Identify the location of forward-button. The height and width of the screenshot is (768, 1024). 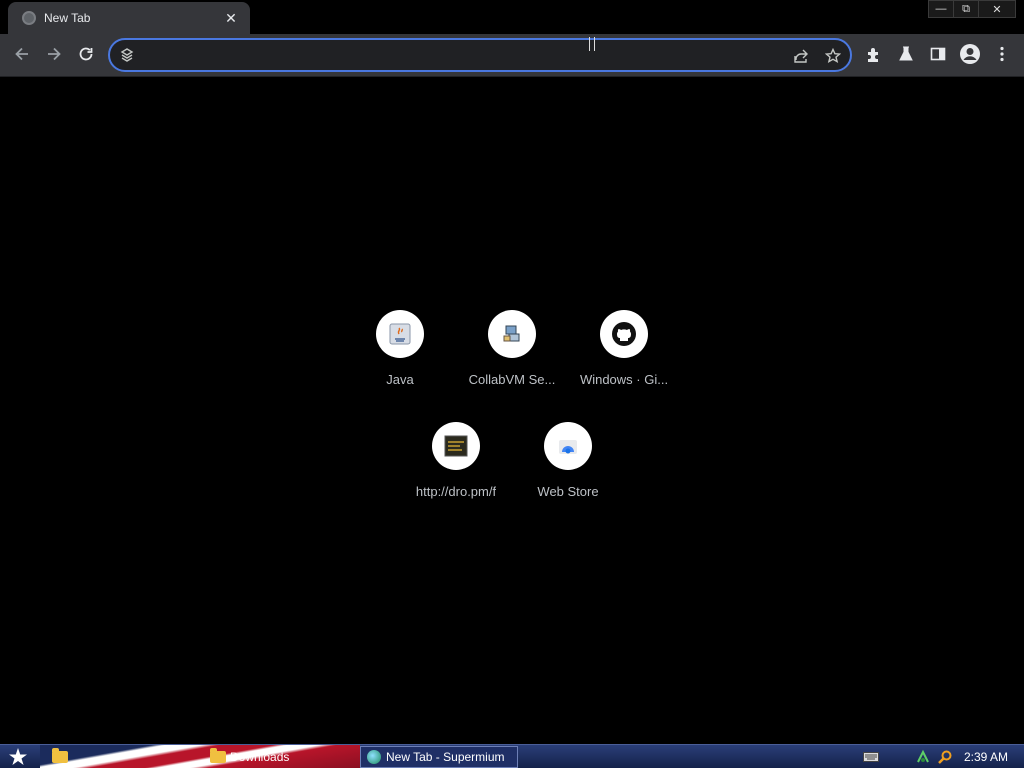
(54, 54).